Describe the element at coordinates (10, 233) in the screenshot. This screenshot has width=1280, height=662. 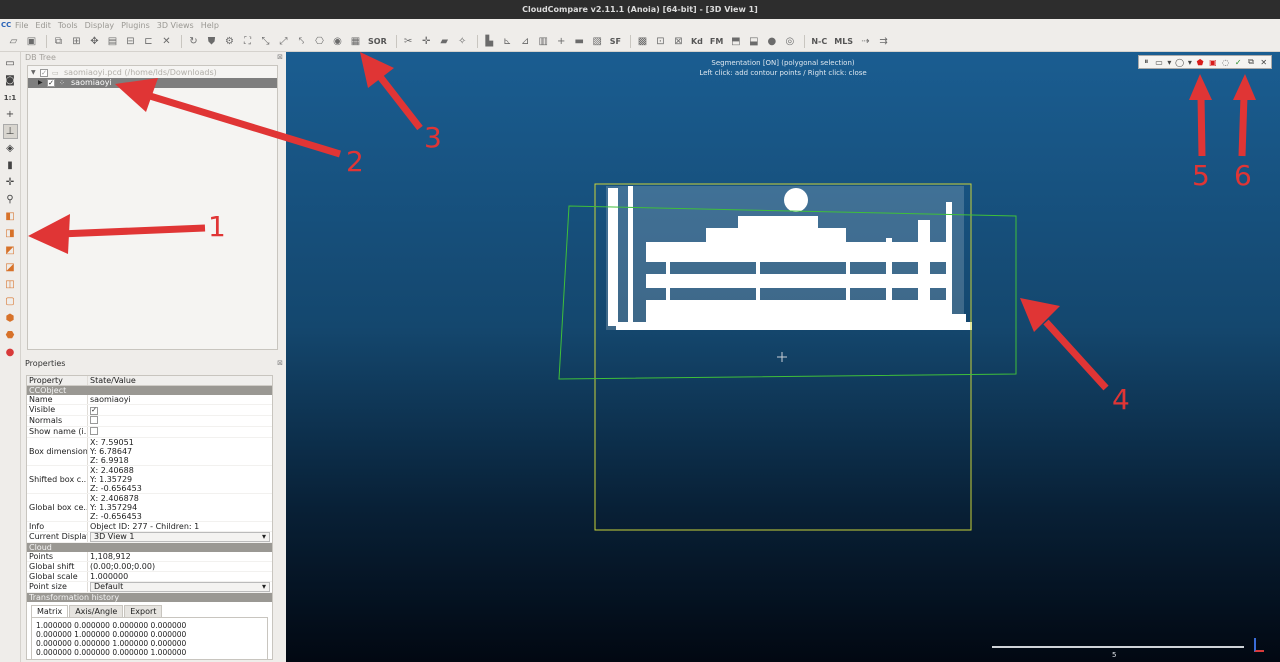
I see `view-front-icon: ◨` at that location.